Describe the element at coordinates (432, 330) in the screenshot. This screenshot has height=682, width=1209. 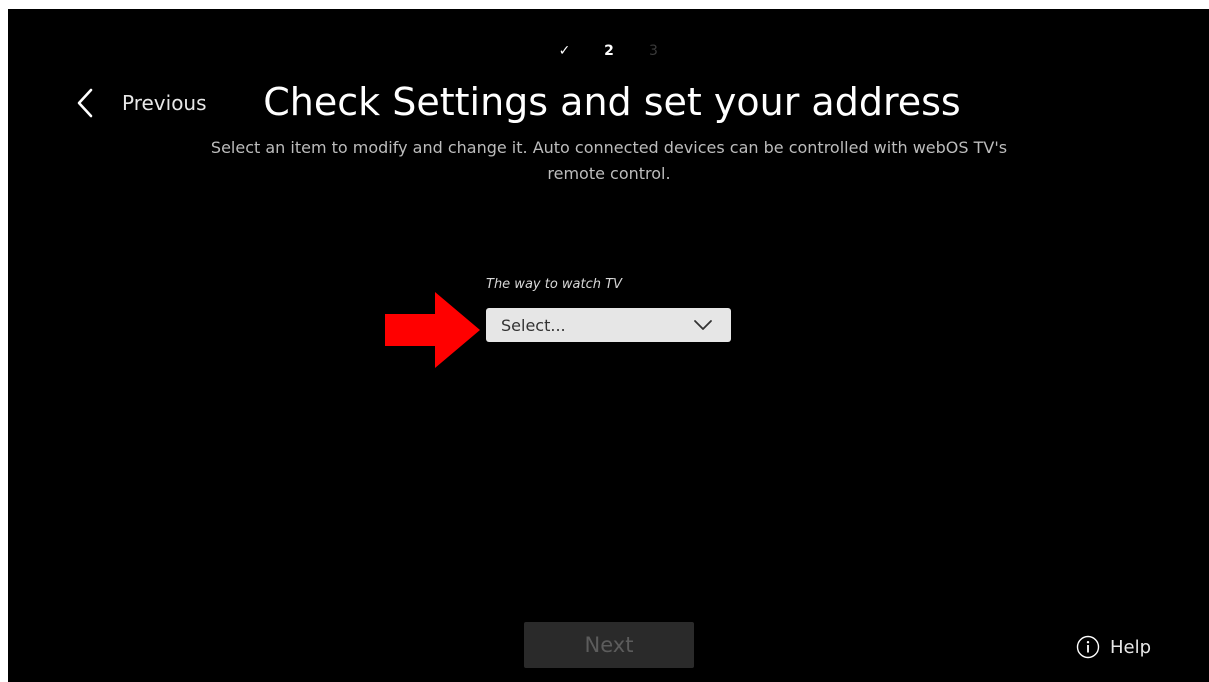
I see `red-arrow-icon` at that location.